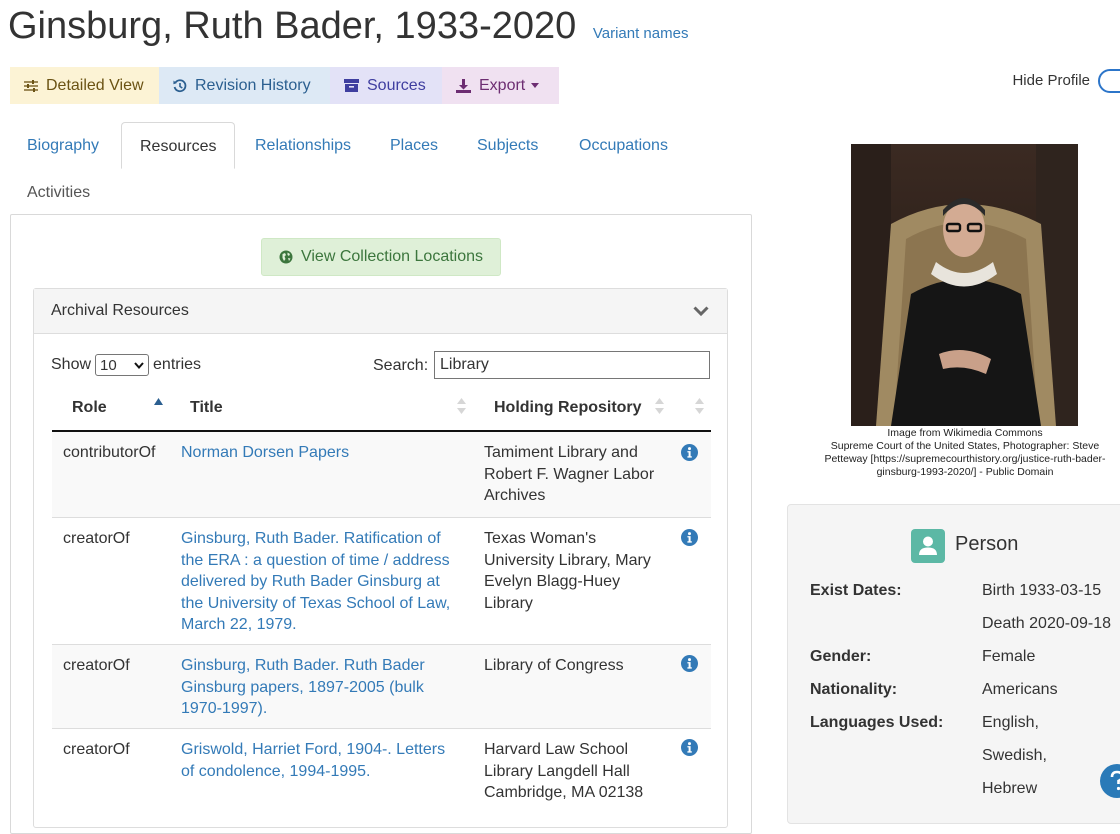  What do you see at coordinates (623, 145) in the screenshot?
I see `tab-occupations: Occupations` at bounding box center [623, 145].